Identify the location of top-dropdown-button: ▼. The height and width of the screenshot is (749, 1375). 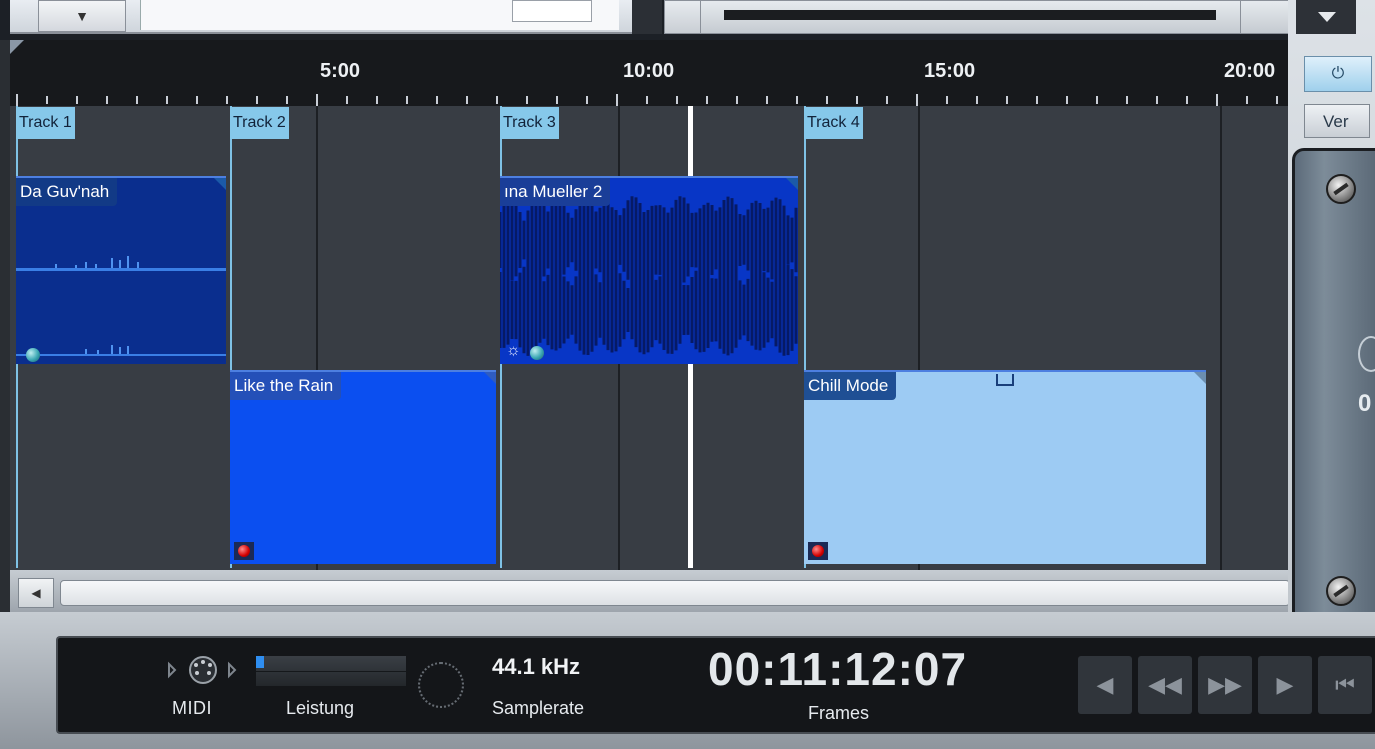
(82, 16).